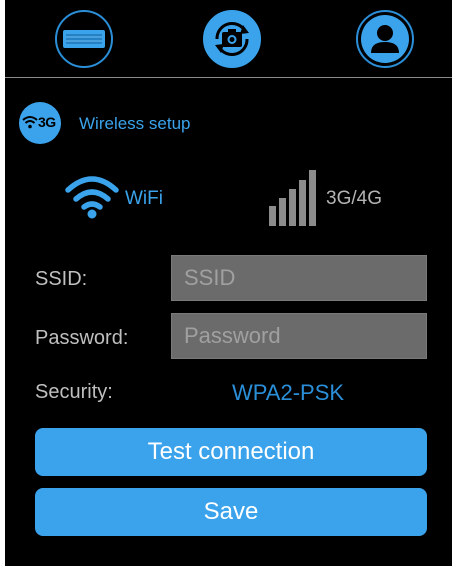 Image resolution: width=454 pixels, height=572 pixels. What do you see at coordinates (385, 39) in the screenshot?
I see `user-icon` at bounding box center [385, 39].